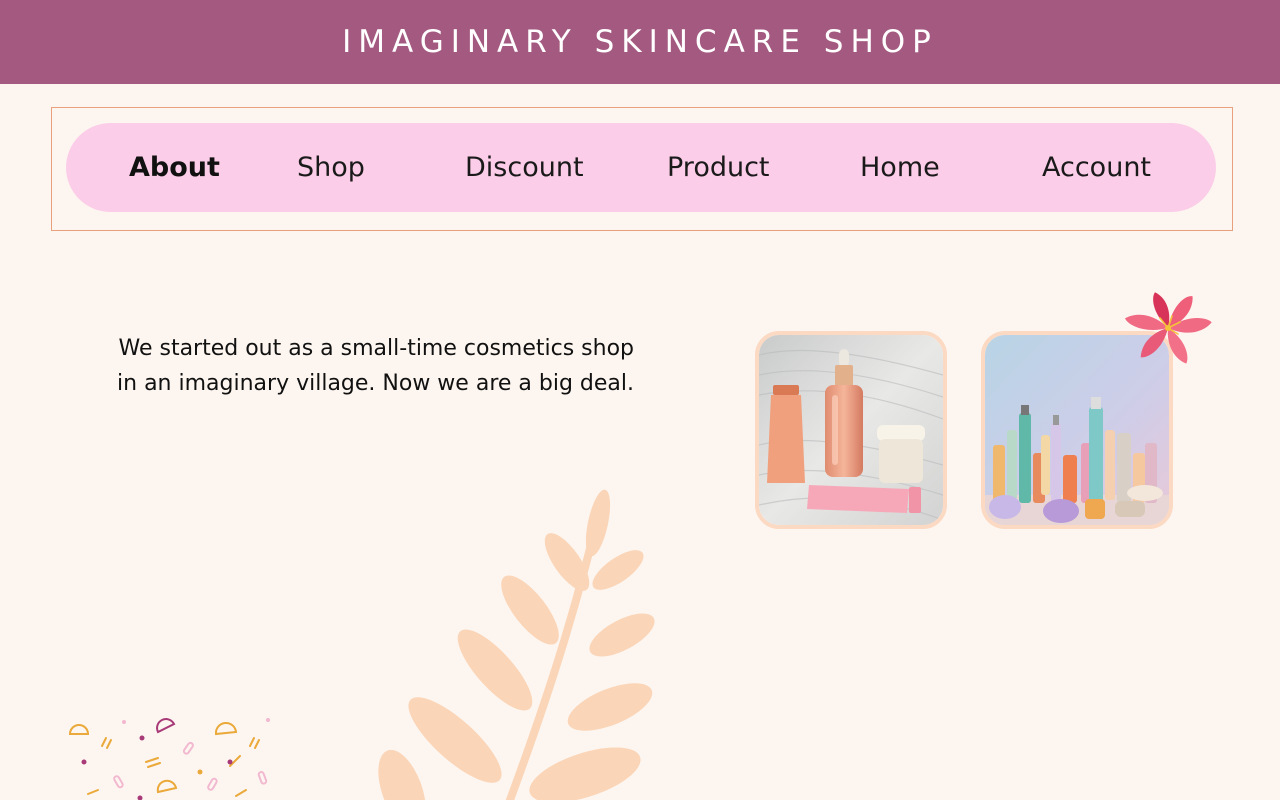 Image resolution: width=1280 pixels, height=800 pixels. Describe the element at coordinates (524, 167) in the screenshot. I see `nav-item-discount: Discount` at that location.